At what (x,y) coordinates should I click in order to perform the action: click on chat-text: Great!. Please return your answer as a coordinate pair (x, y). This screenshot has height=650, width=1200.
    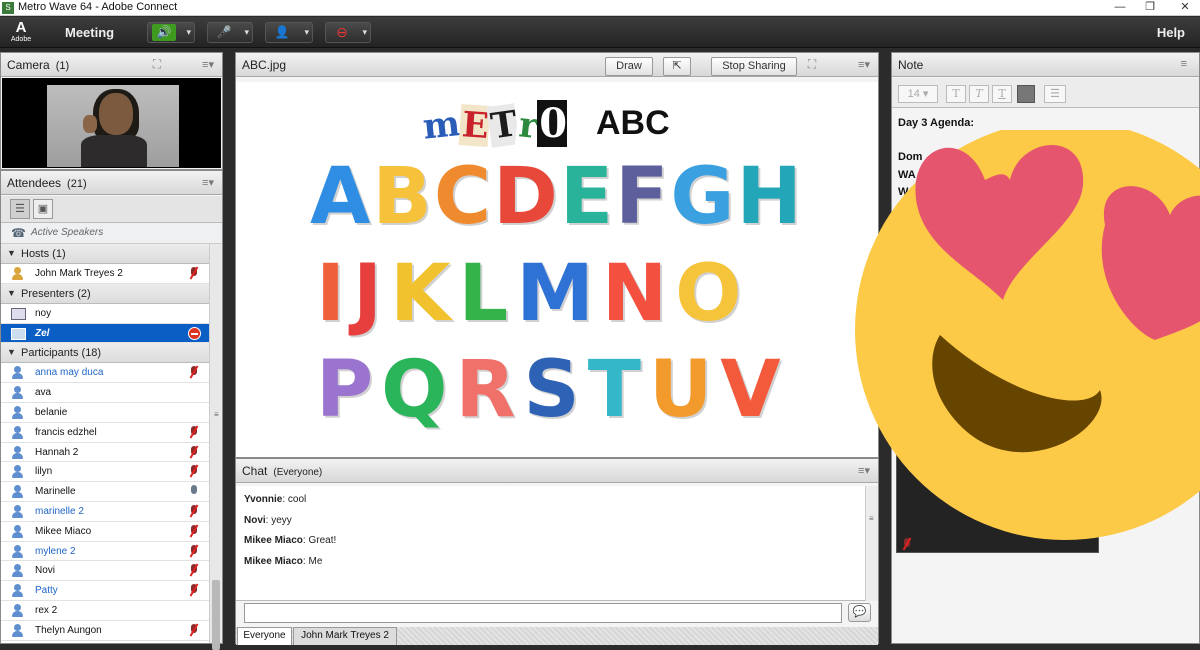
    Looking at the image, I should click on (322, 540).